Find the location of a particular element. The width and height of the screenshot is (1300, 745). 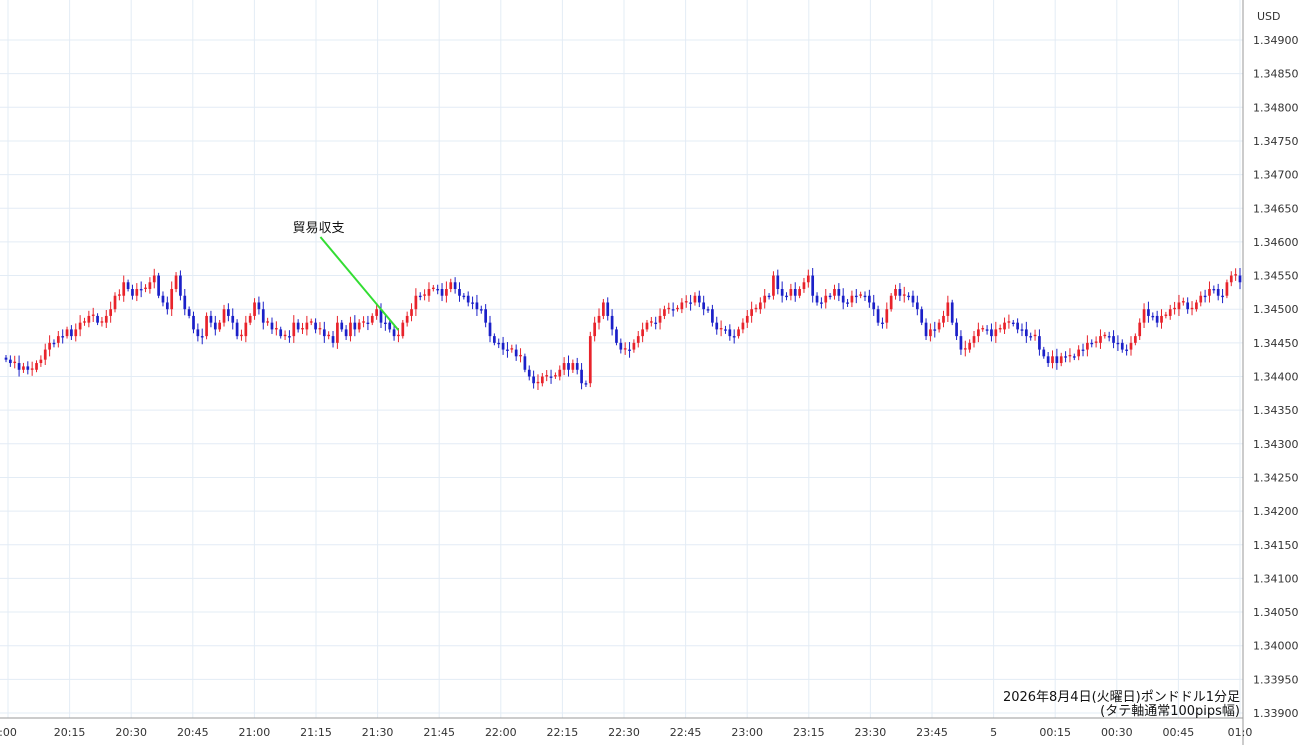

x-tick-label: 22:45 is located at coordinates (686, 732).